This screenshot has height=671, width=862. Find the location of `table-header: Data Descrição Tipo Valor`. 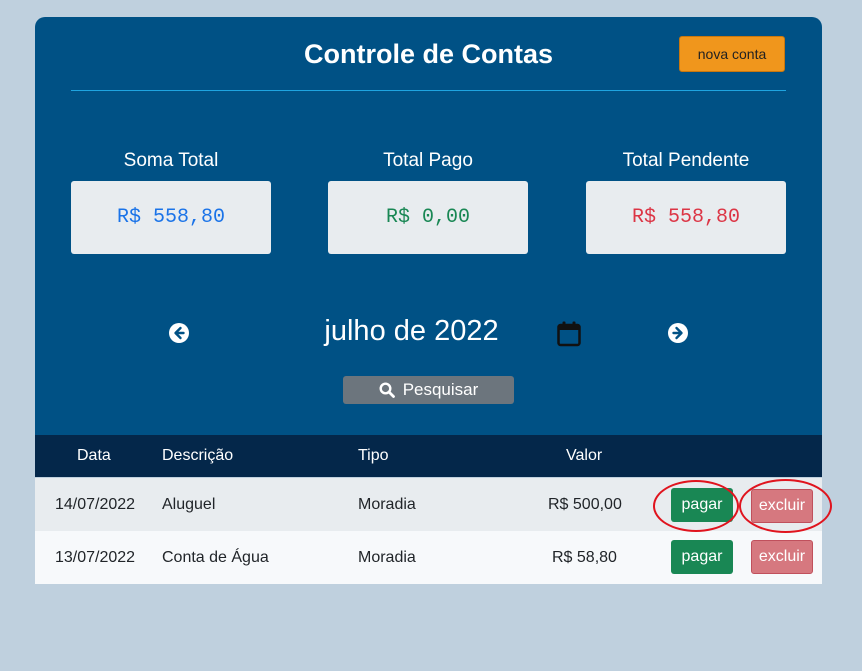

table-header: Data Descrição Tipo Valor is located at coordinates (428, 456).